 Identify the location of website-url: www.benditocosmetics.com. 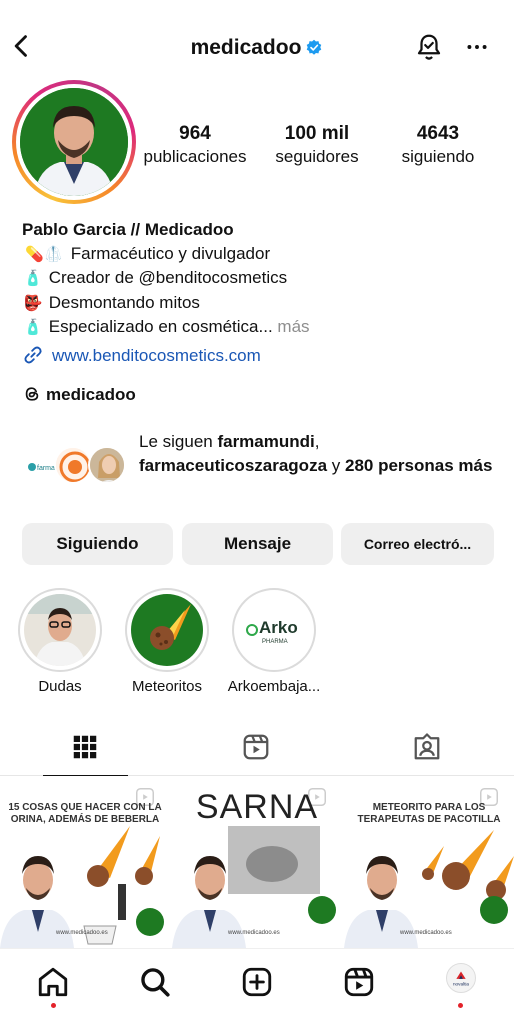
(156, 355).